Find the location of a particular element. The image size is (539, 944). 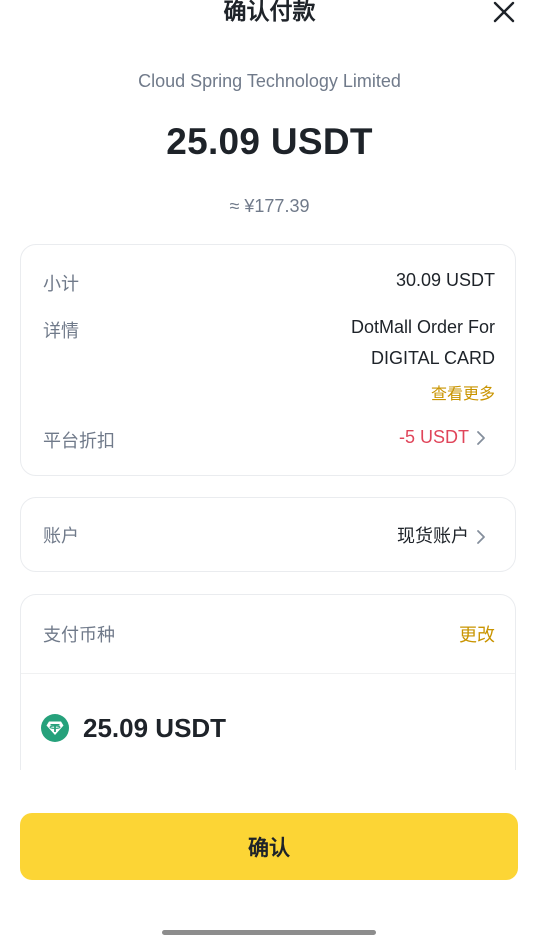

selected-currency: 25.09 USDT is located at coordinates (133, 728).